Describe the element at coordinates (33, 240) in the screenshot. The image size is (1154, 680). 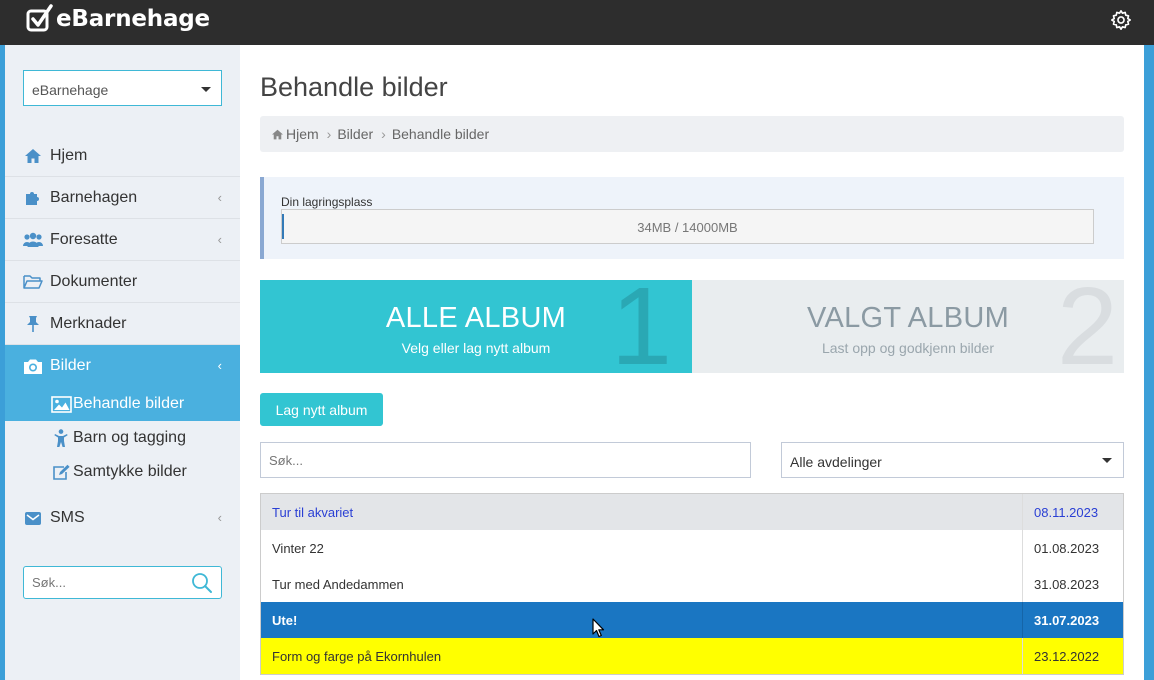
I see `users-icon` at that location.